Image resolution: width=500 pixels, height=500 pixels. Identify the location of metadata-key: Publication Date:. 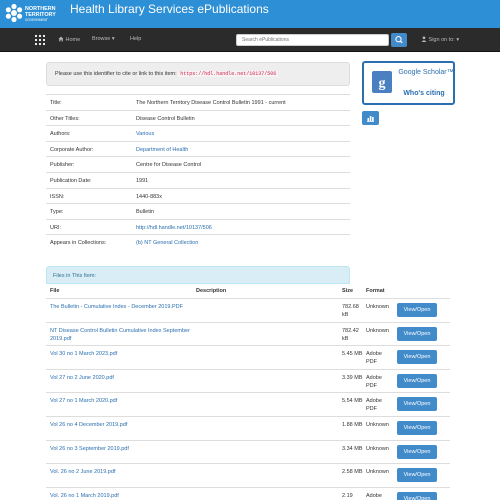
(71, 181).